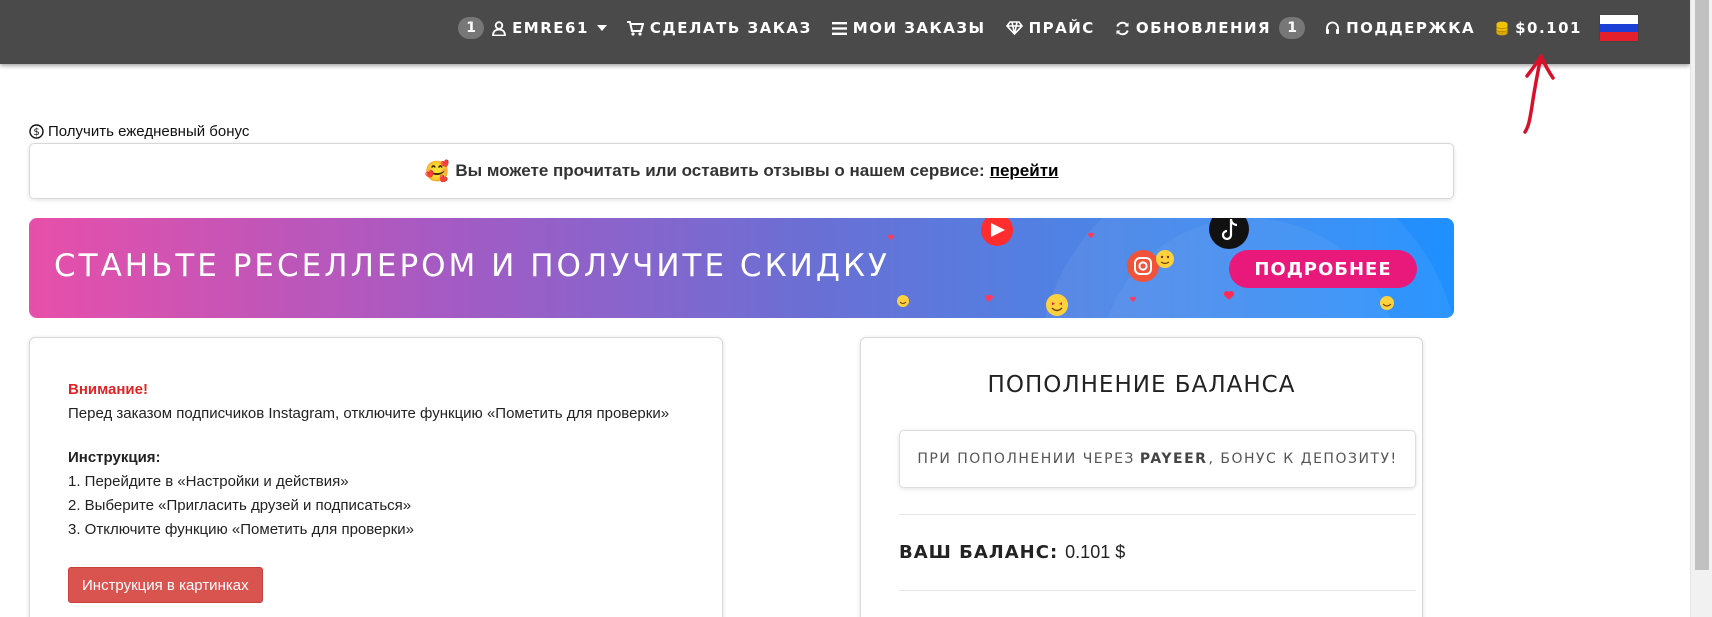 This screenshot has width=1712, height=617. Describe the element at coordinates (601, 28) in the screenshot. I see `chevron-down-icon` at that location.